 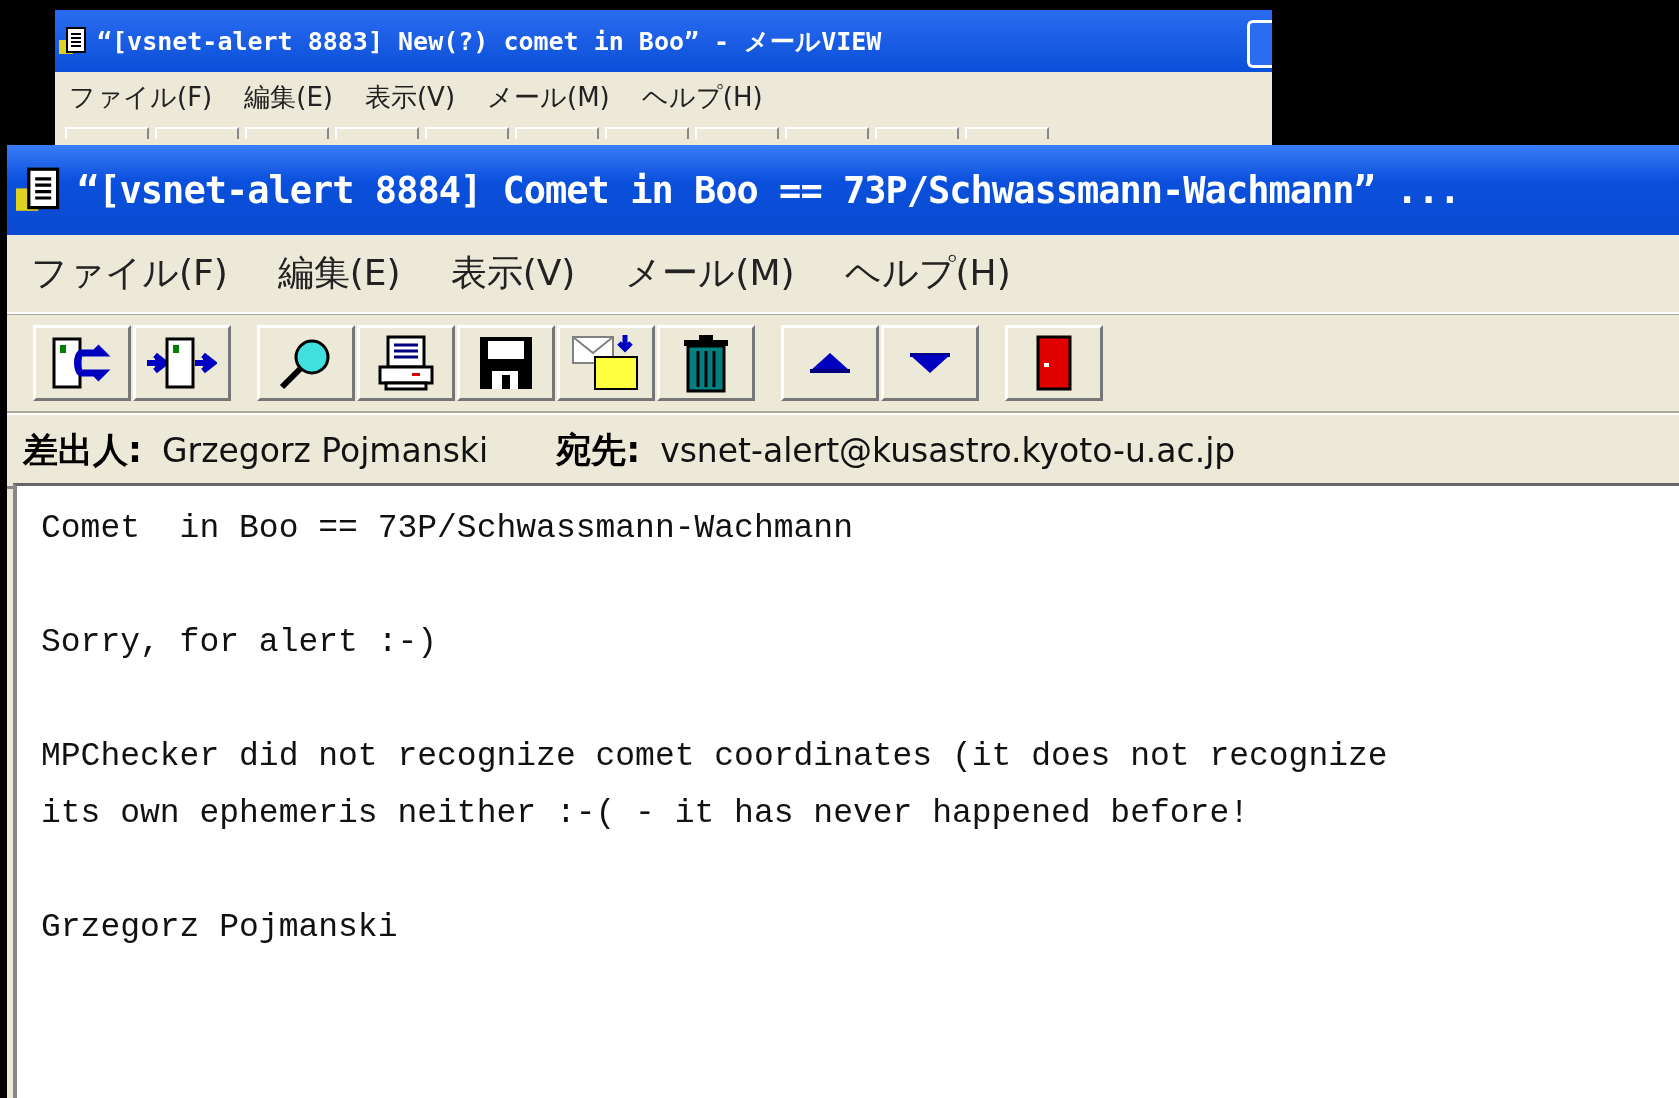 I want to click on trash-can-icon, so click(x=706, y=363).